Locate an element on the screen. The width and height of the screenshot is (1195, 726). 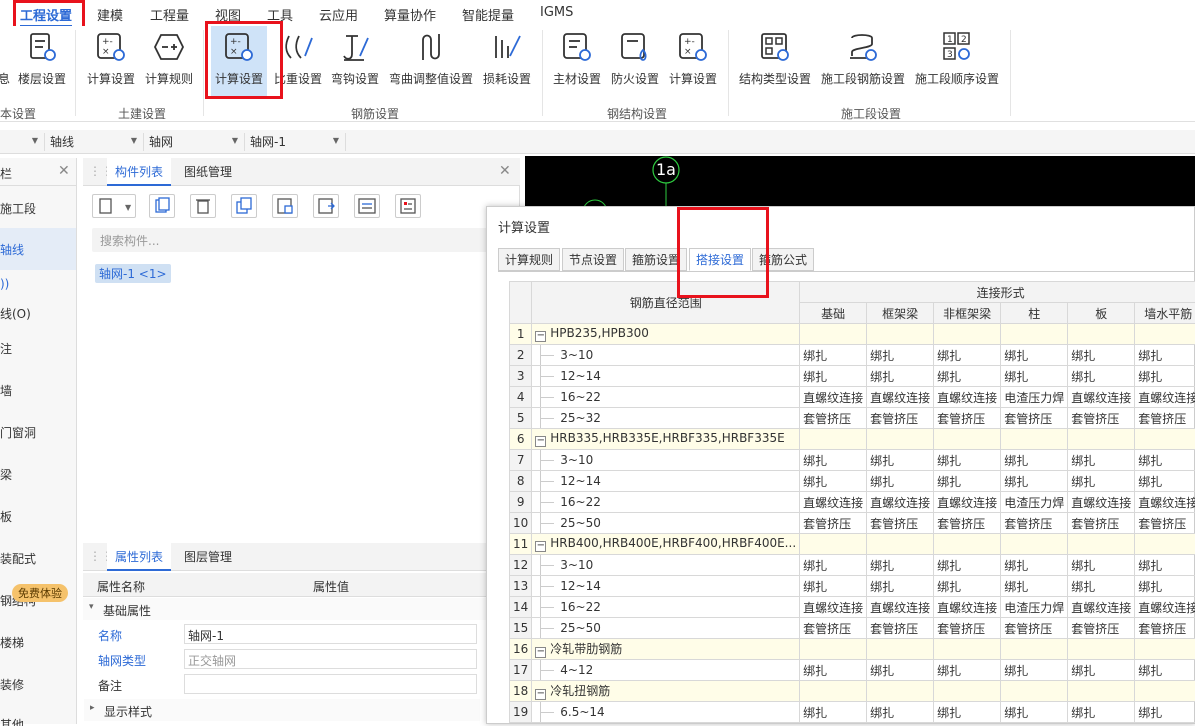
new-component-button: ▼ is located at coordinates (114, 206).